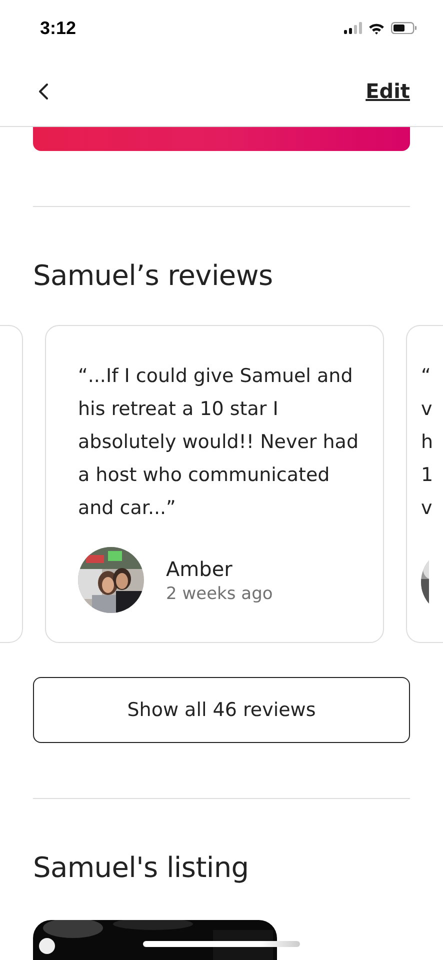  What do you see at coordinates (141, 867) in the screenshot?
I see `section-title: Samuel's listing` at bounding box center [141, 867].